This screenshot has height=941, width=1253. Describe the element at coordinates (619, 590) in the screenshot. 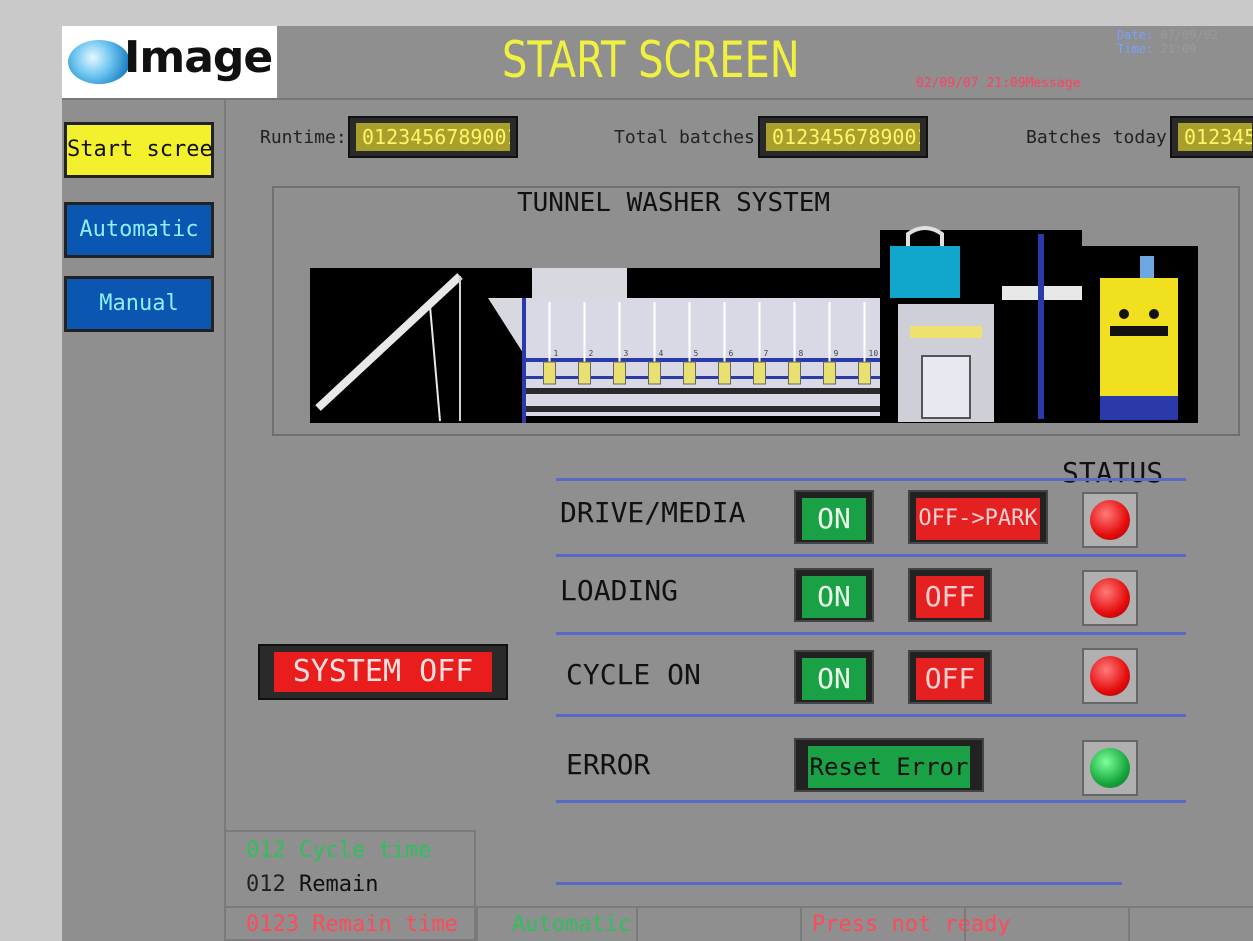

I see `loading-label: LOADING` at that location.